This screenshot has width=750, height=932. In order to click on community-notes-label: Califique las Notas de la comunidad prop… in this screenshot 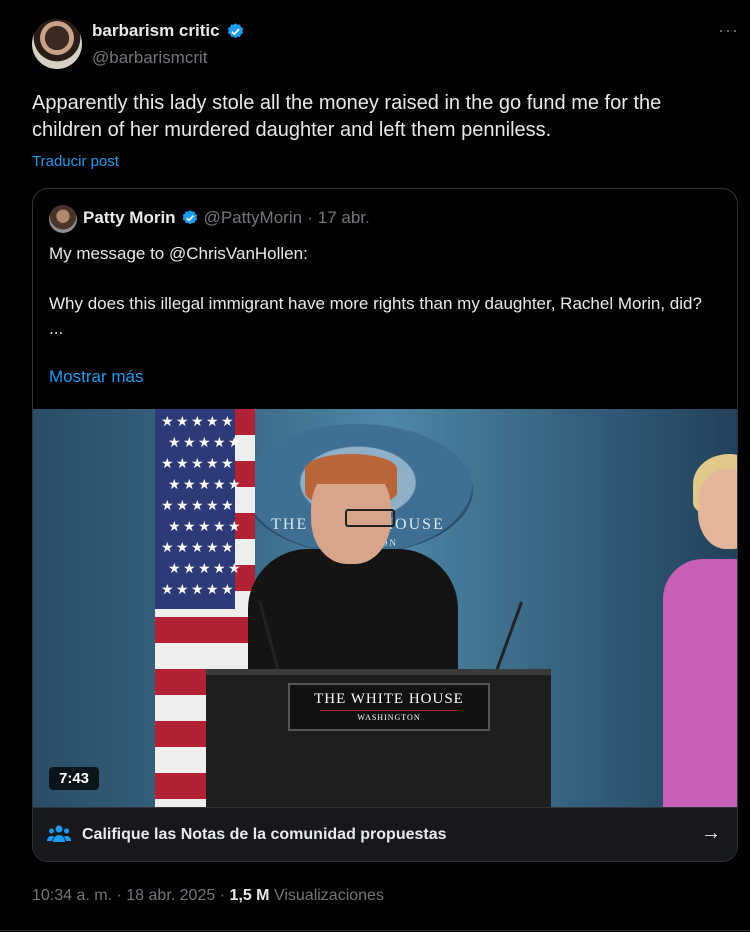, I will do `click(264, 834)`.